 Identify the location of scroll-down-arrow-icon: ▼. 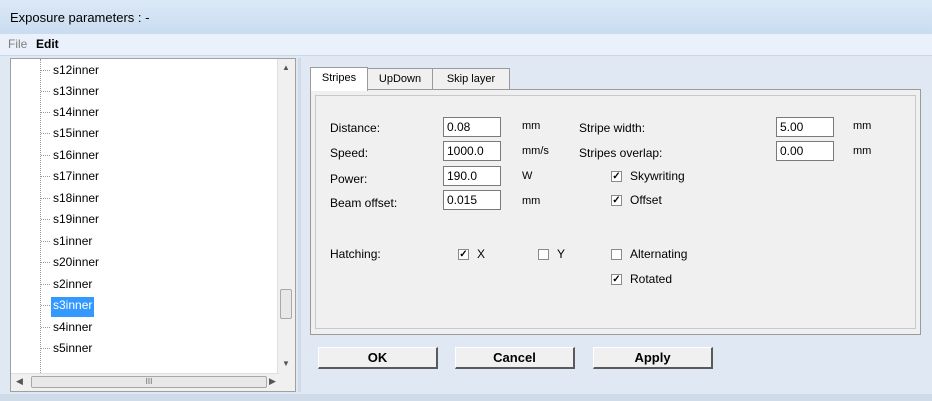
(286, 363).